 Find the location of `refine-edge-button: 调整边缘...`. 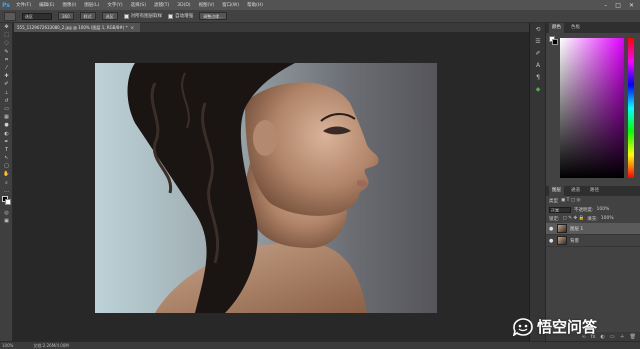

refine-edge-button: 调整边缘... is located at coordinates (213, 16).